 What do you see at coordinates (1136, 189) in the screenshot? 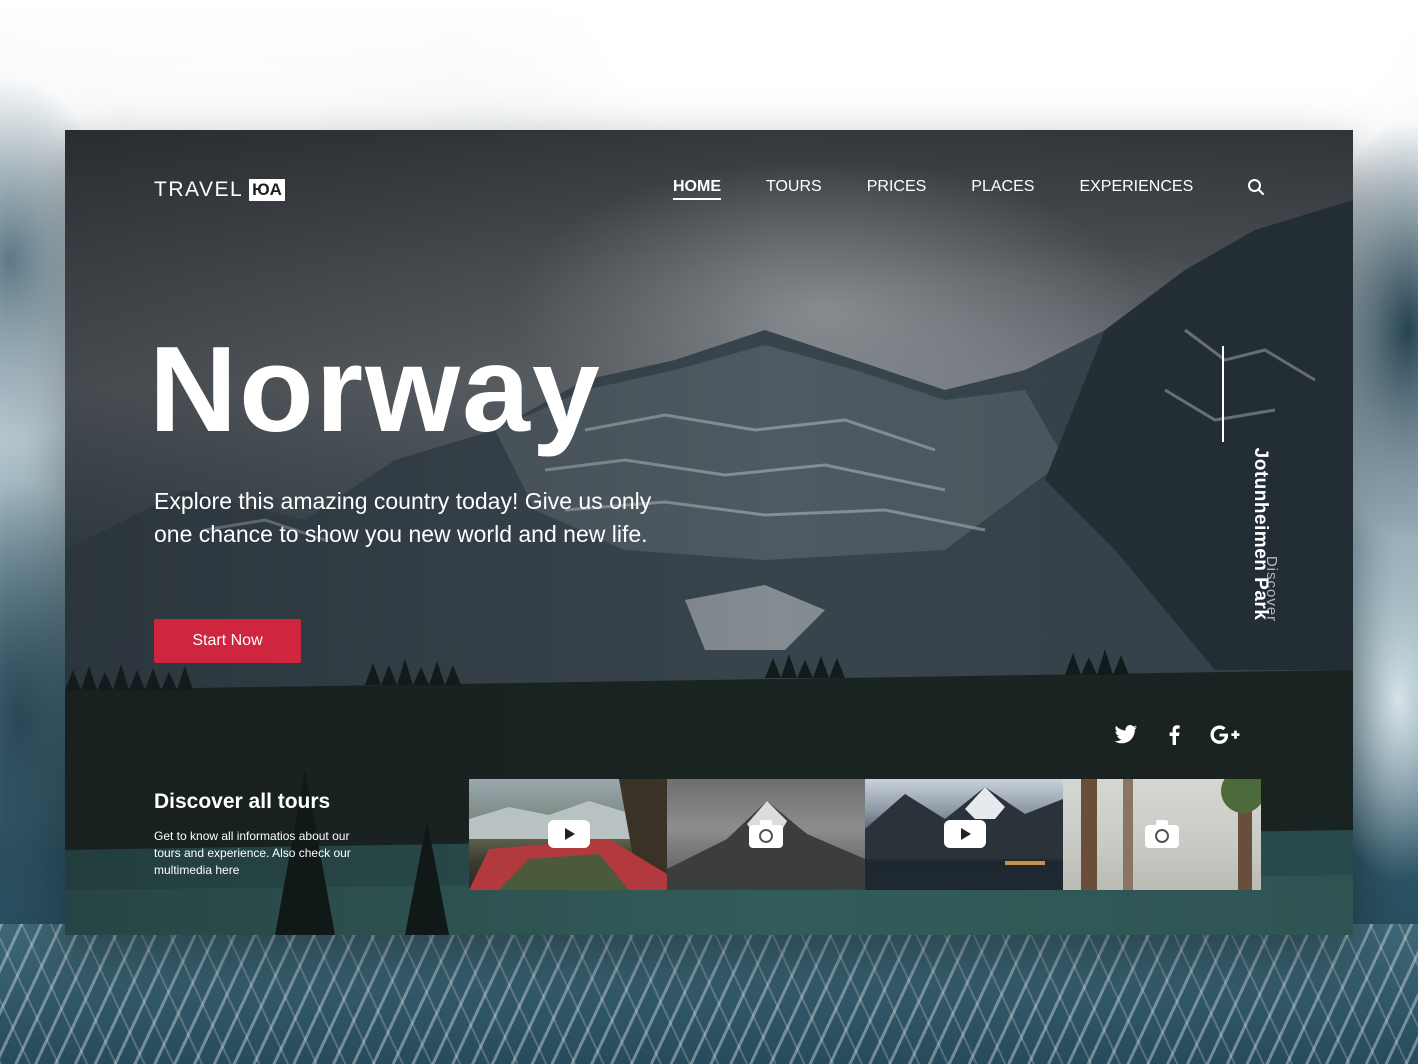
I see `nav-experiences: EXPERIENCES` at bounding box center [1136, 189].